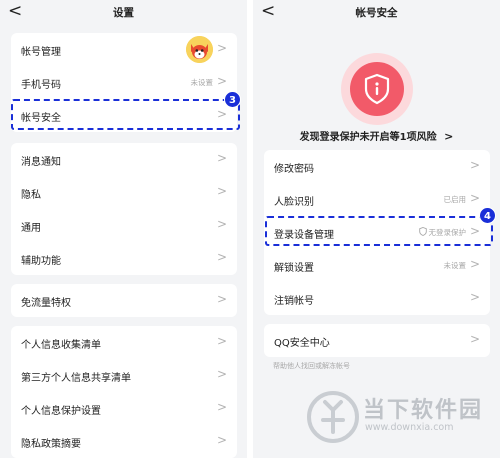  What do you see at coordinates (41, 85) in the screenshot?
I see `row-label: 手机号码` at bounding box center [41, 85].